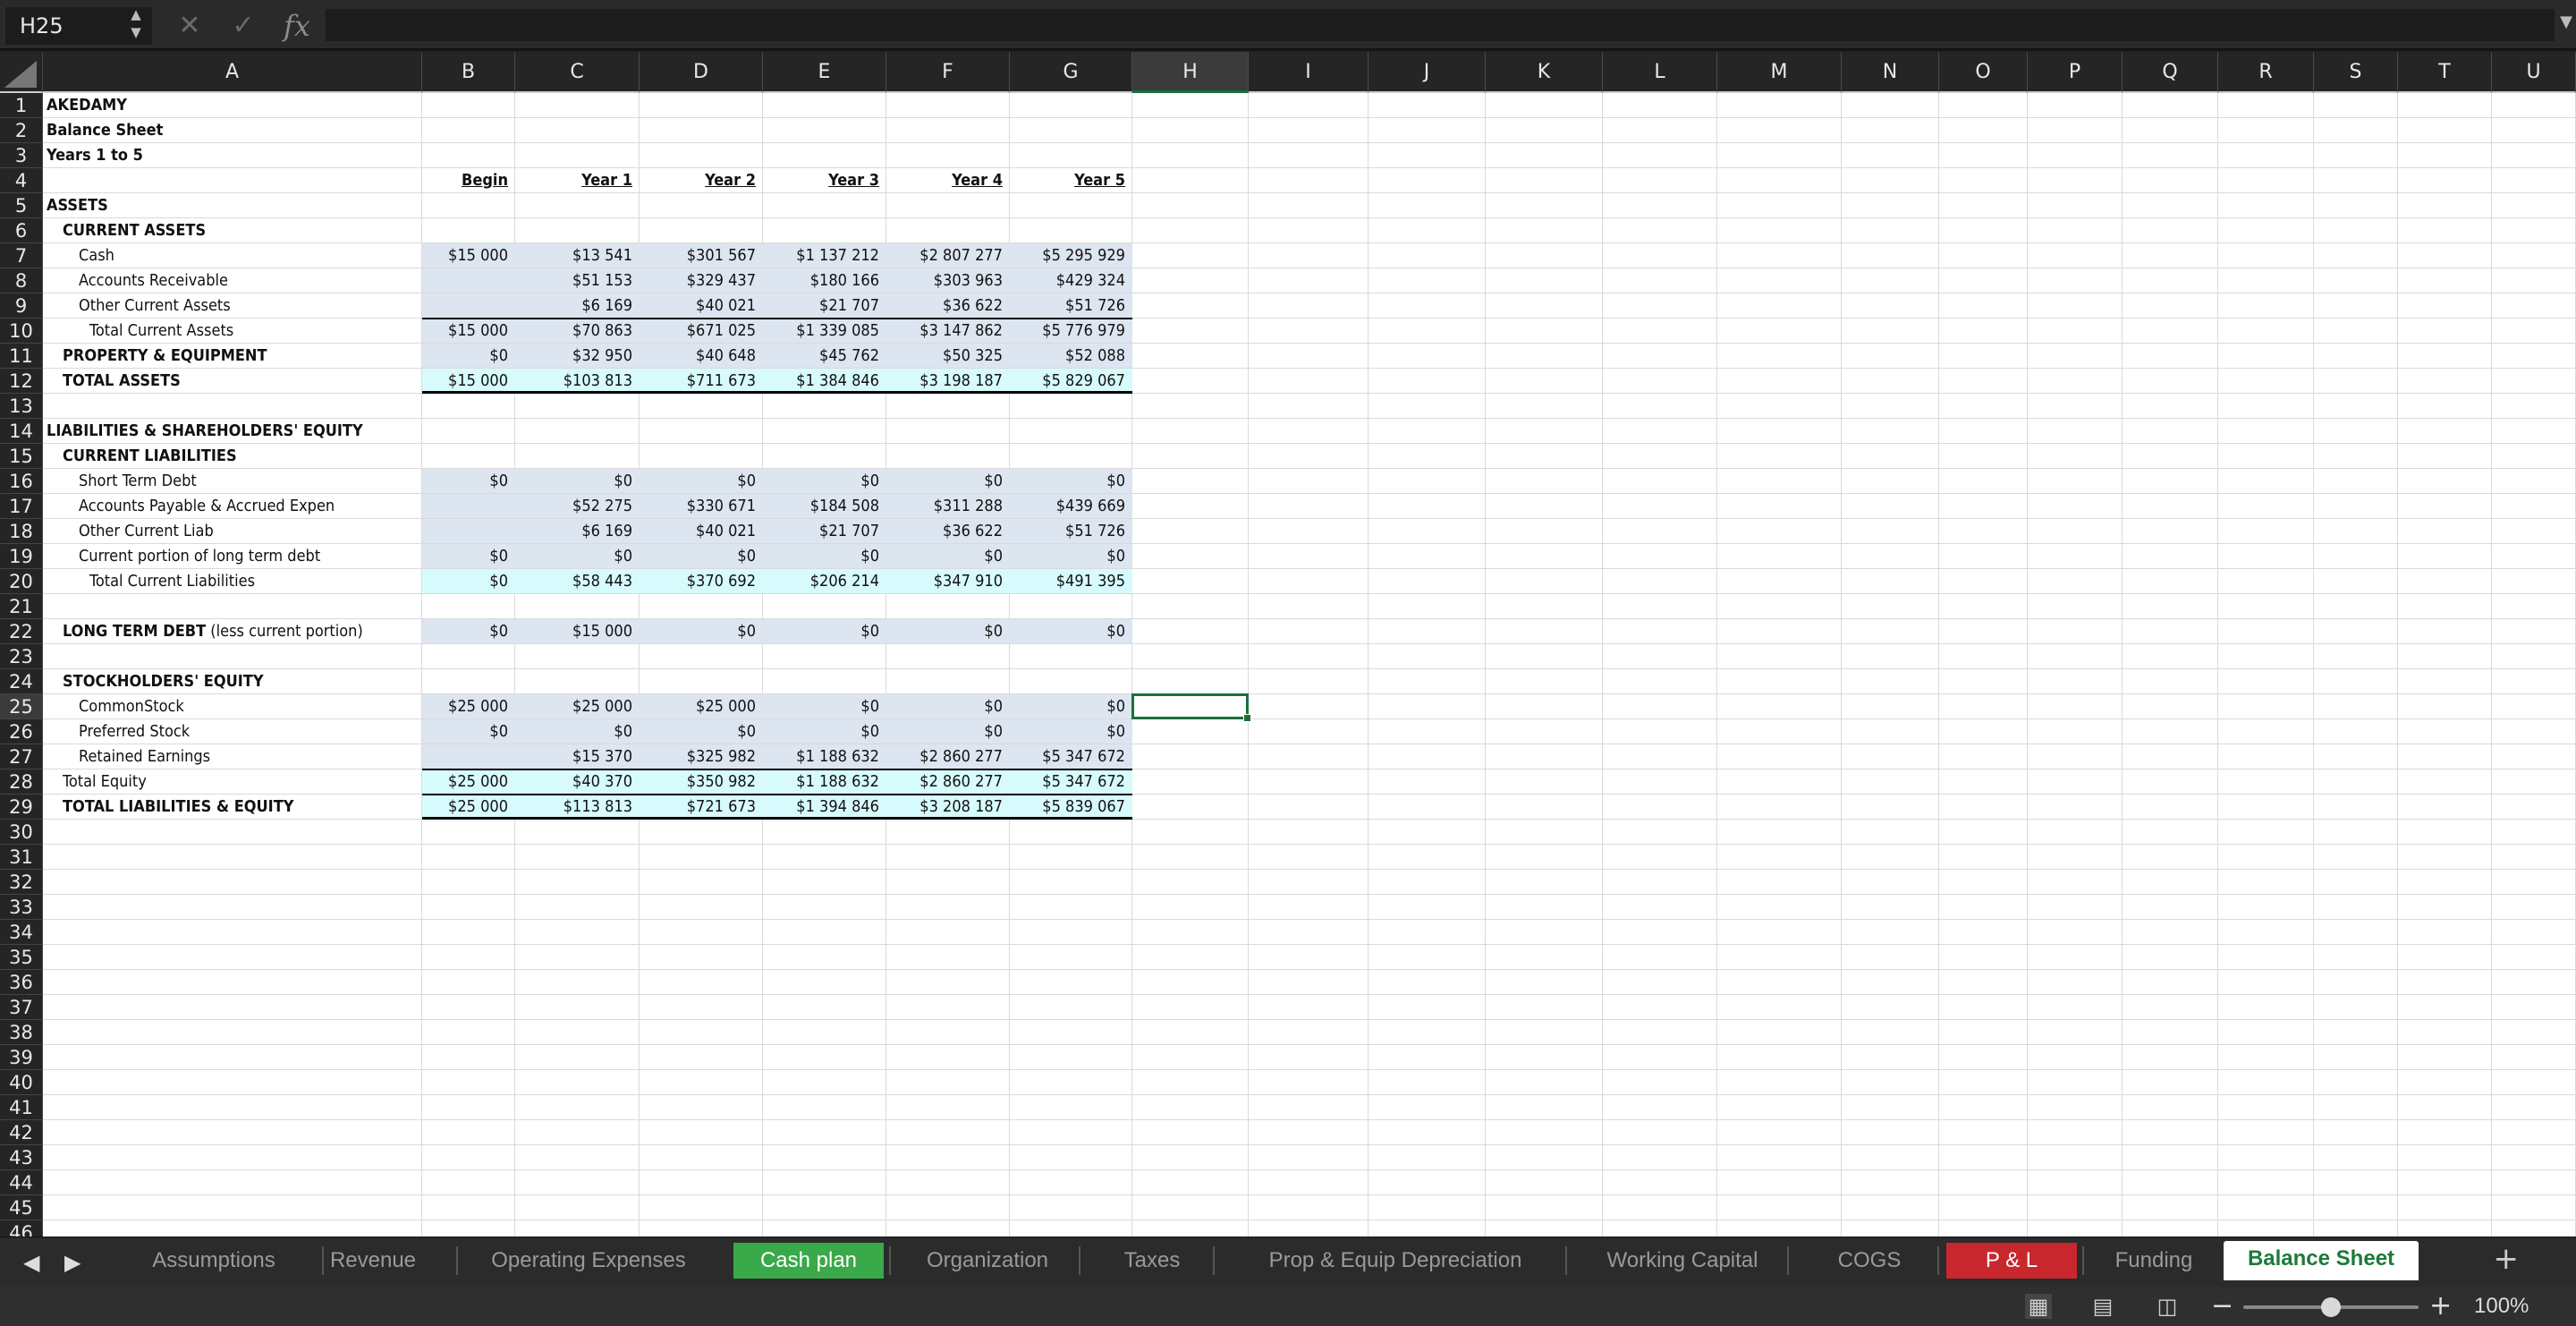  I want to click on column-header-i: I, so click(1308, 72).